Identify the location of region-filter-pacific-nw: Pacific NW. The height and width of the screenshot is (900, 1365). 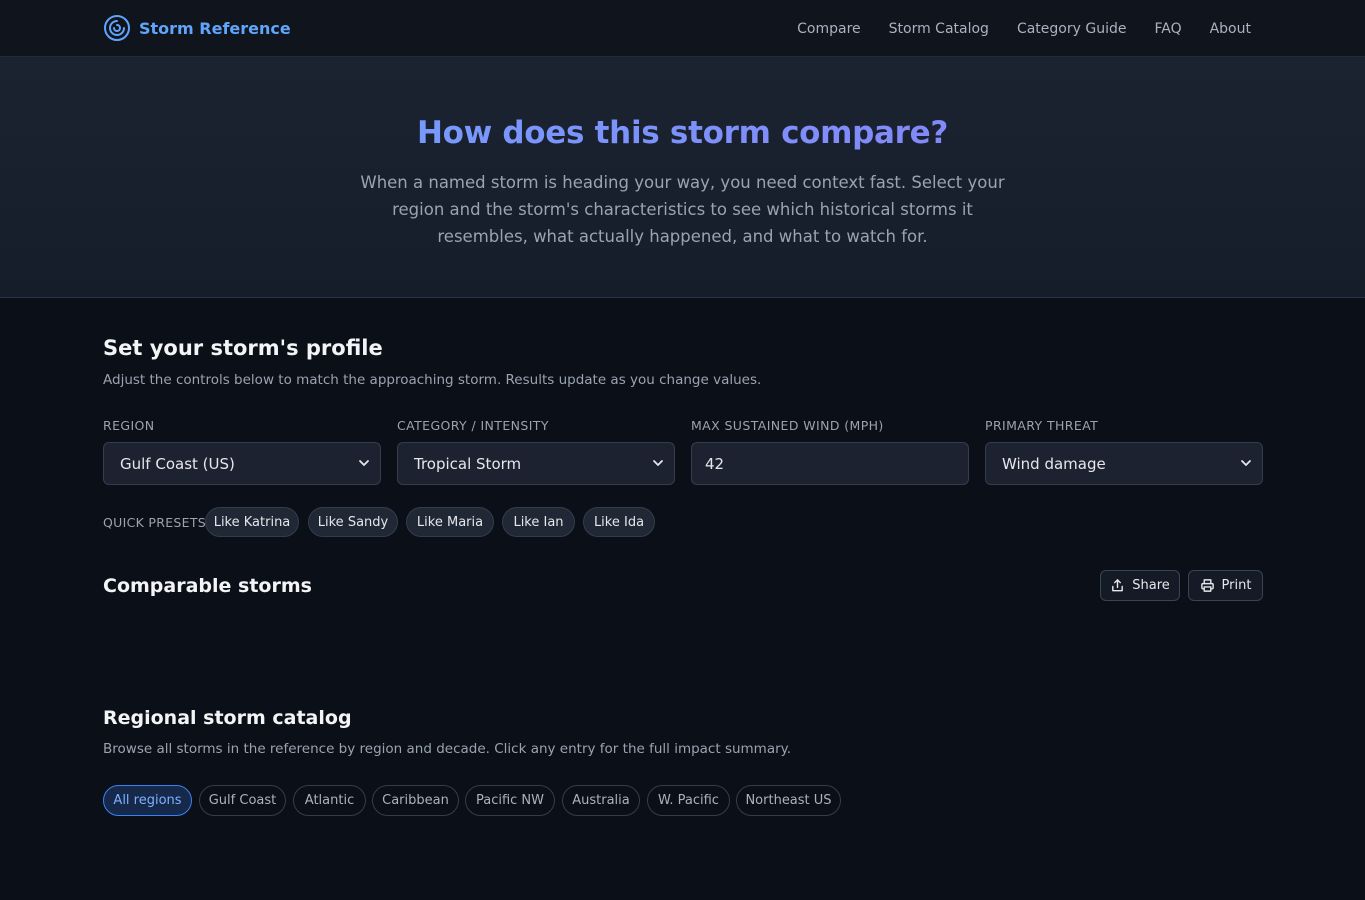
(510, 800).